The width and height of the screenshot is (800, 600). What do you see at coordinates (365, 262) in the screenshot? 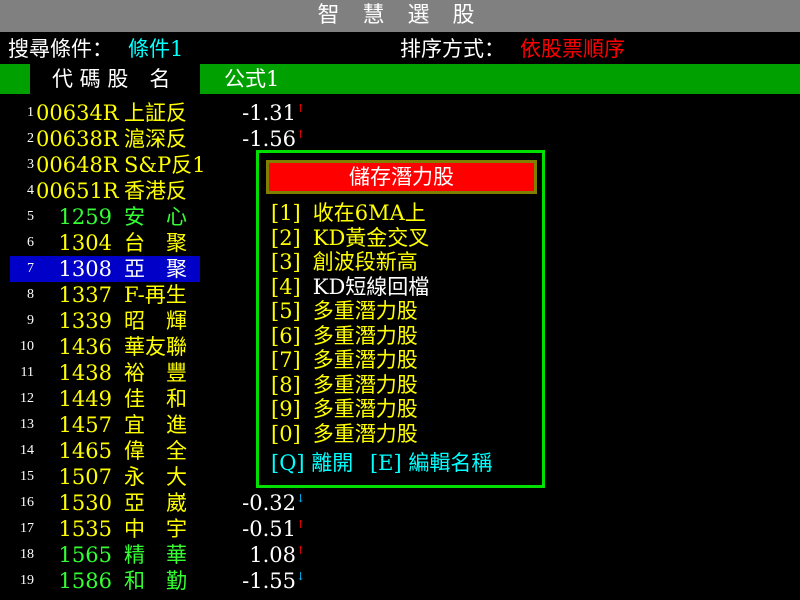
I see `option-label: 創波段新高` at bounding box center [365, 262].